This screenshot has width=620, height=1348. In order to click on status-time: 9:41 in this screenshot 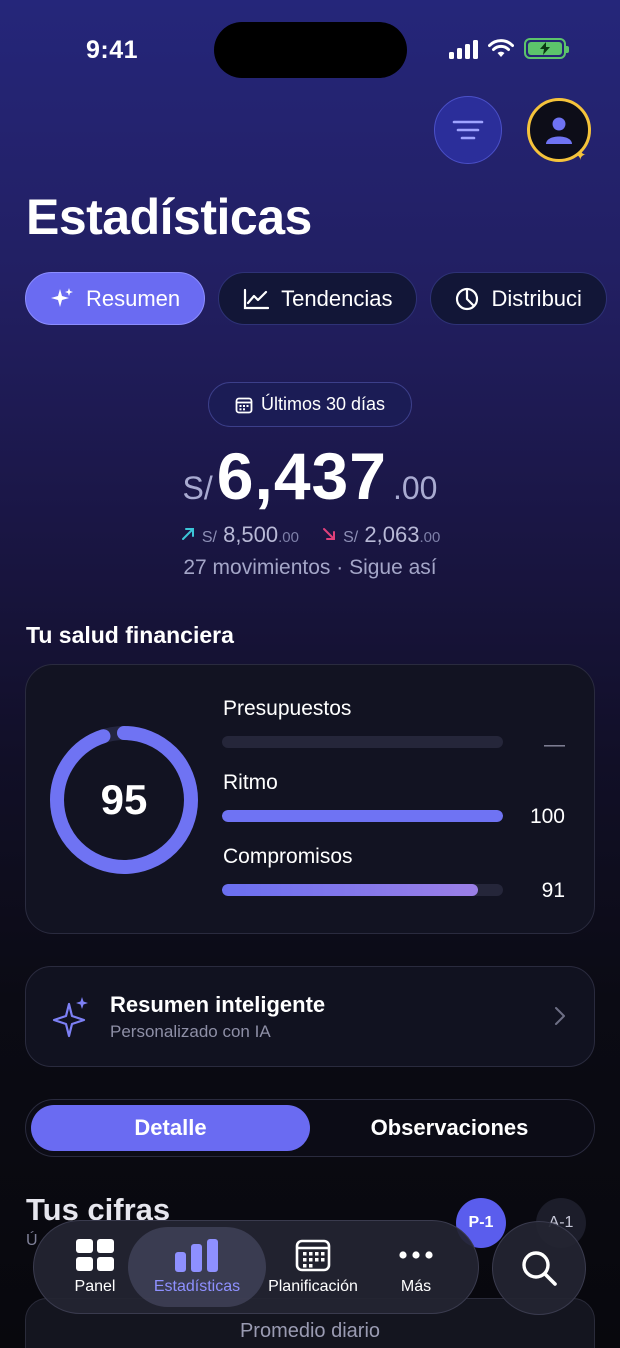, I will do `click(112, 50)`.